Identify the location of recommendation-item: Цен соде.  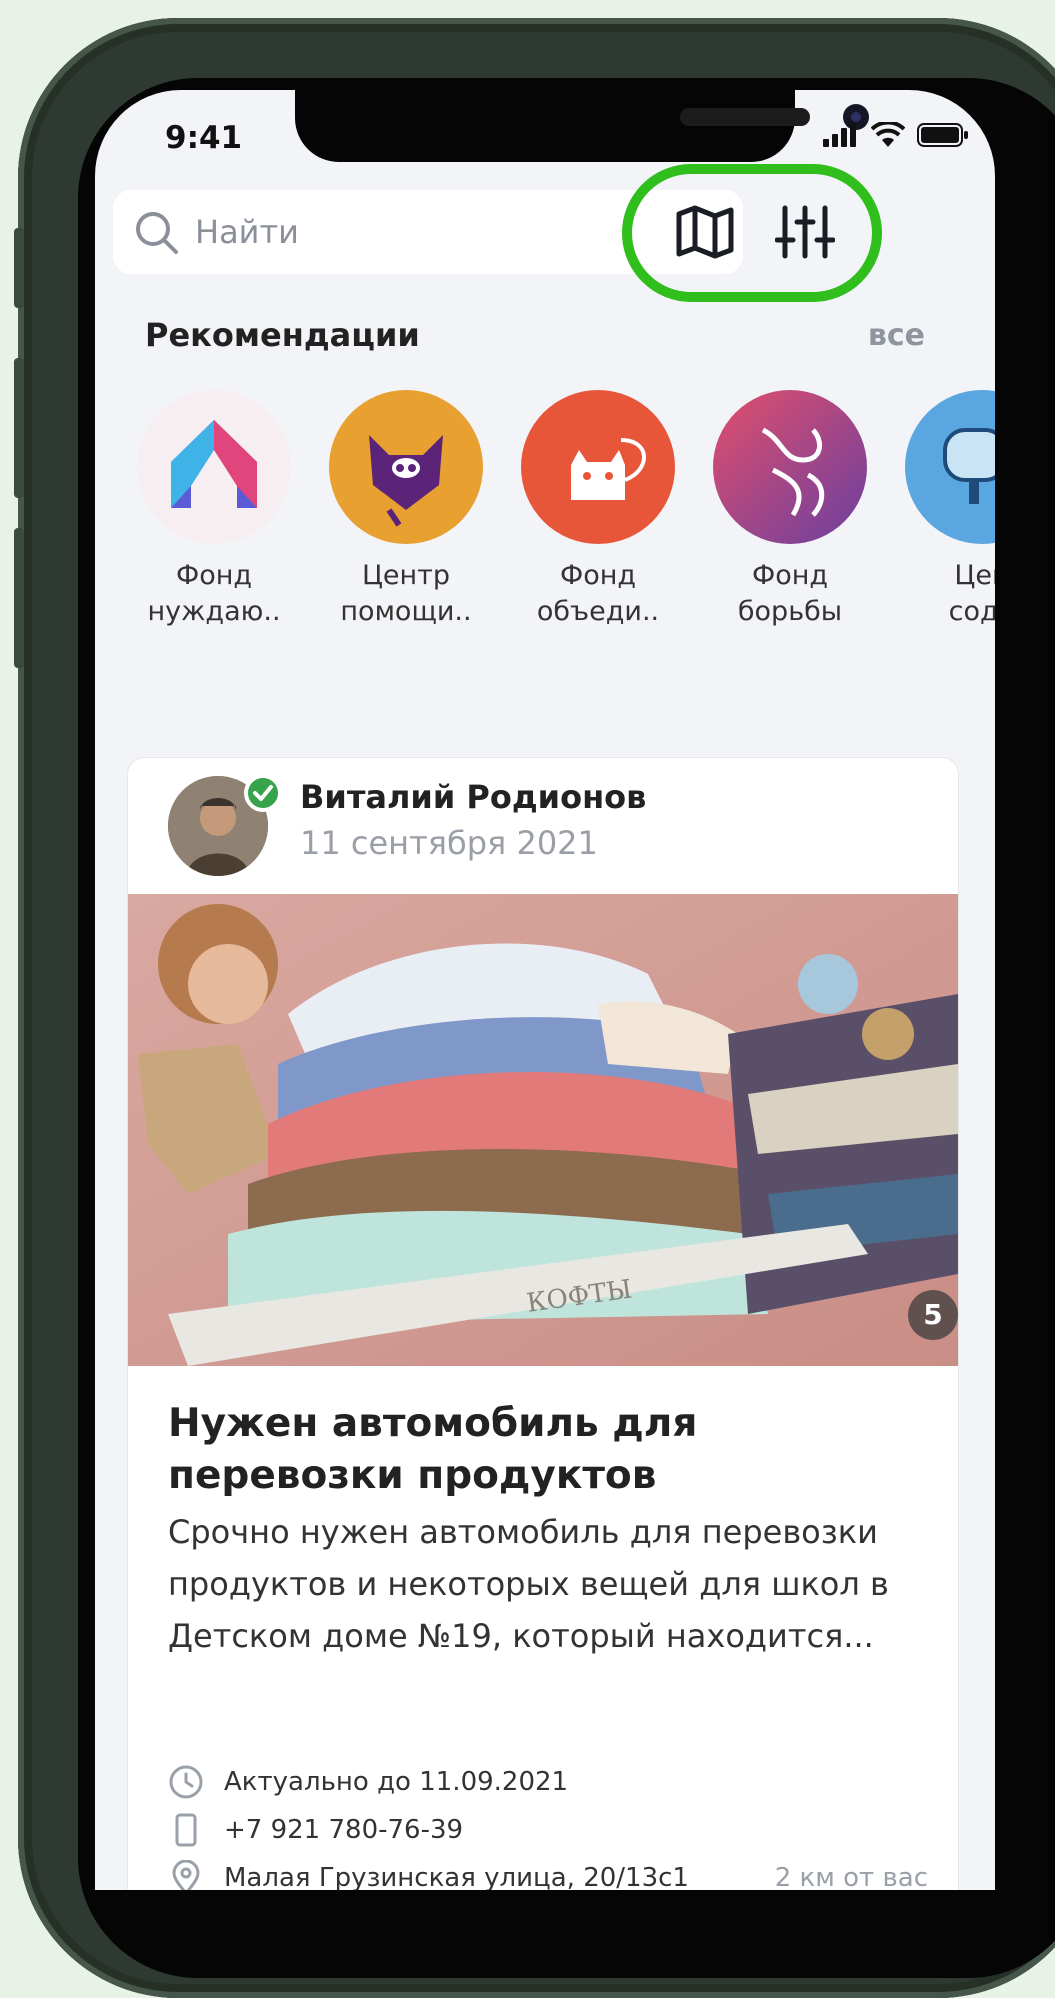
(946, 510).